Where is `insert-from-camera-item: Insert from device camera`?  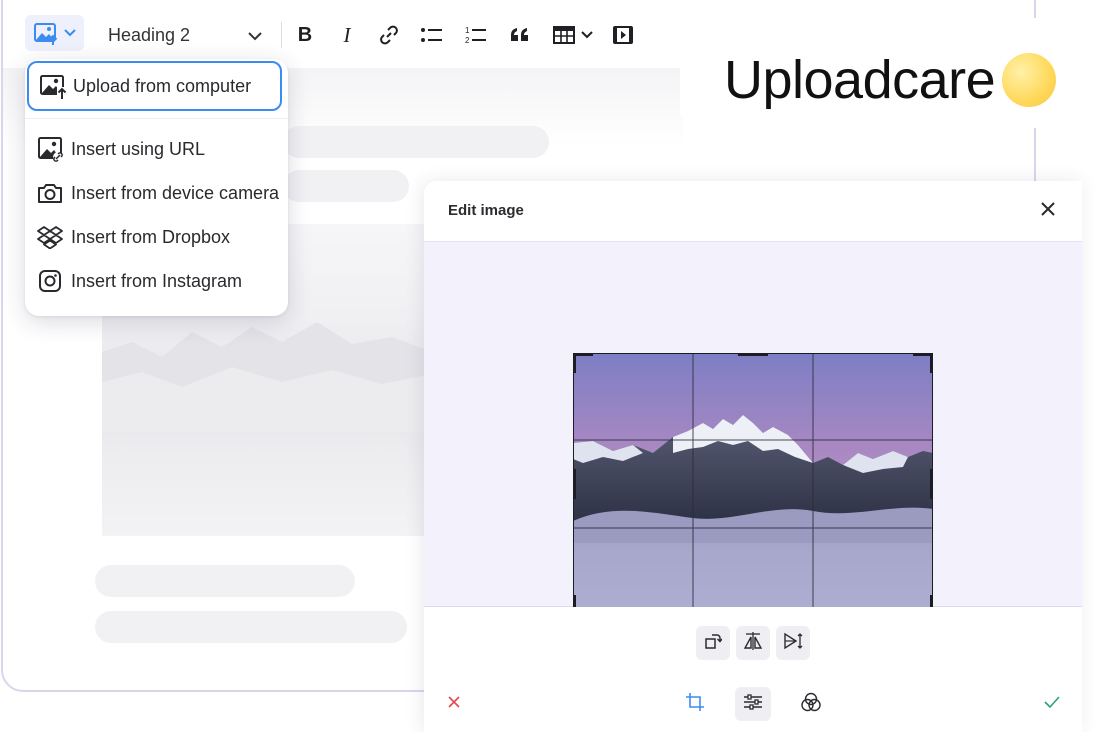
insert-from-camera-item: Insert from device camera is located at coordinates (158, 193).